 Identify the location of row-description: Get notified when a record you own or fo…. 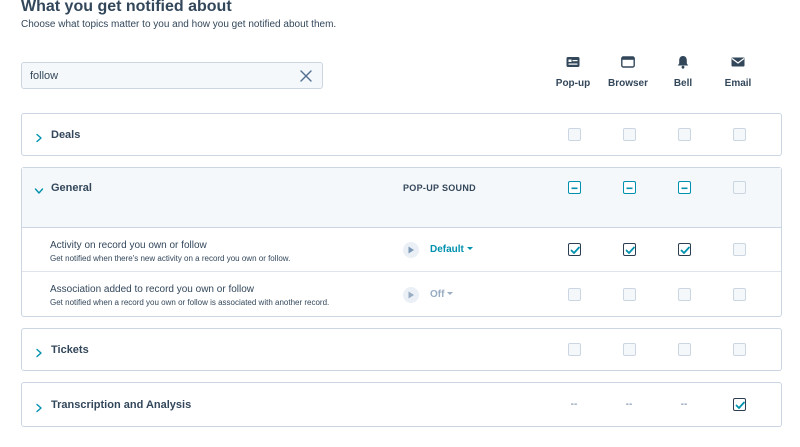
(190, 302).